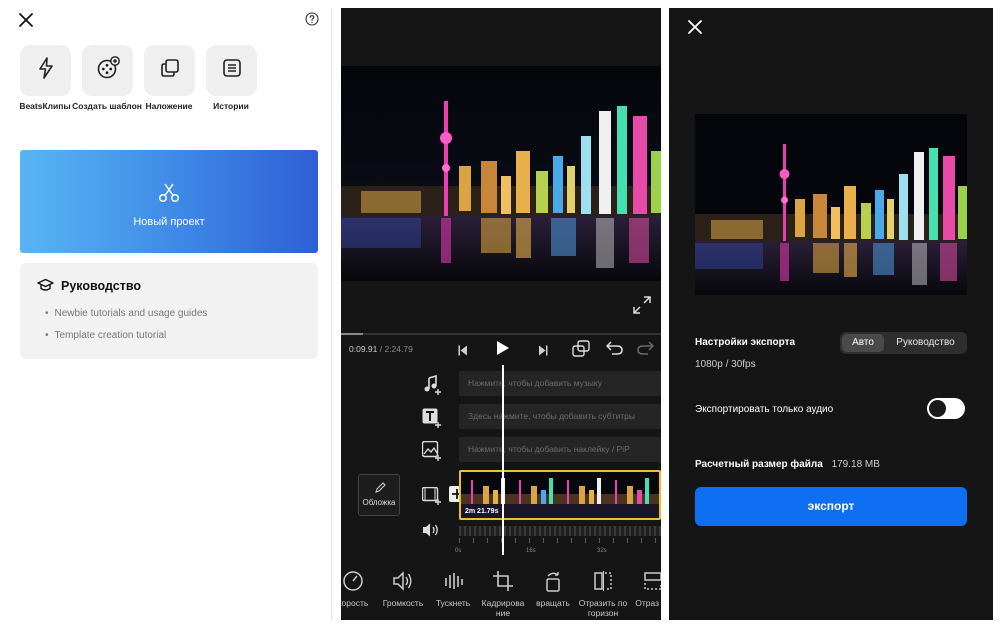 The image size is (1000, 625). What do you see at coordinates (379, 502) in the screenshot?
I see `cover-label: Обложка` at bounding box center [379, 502].